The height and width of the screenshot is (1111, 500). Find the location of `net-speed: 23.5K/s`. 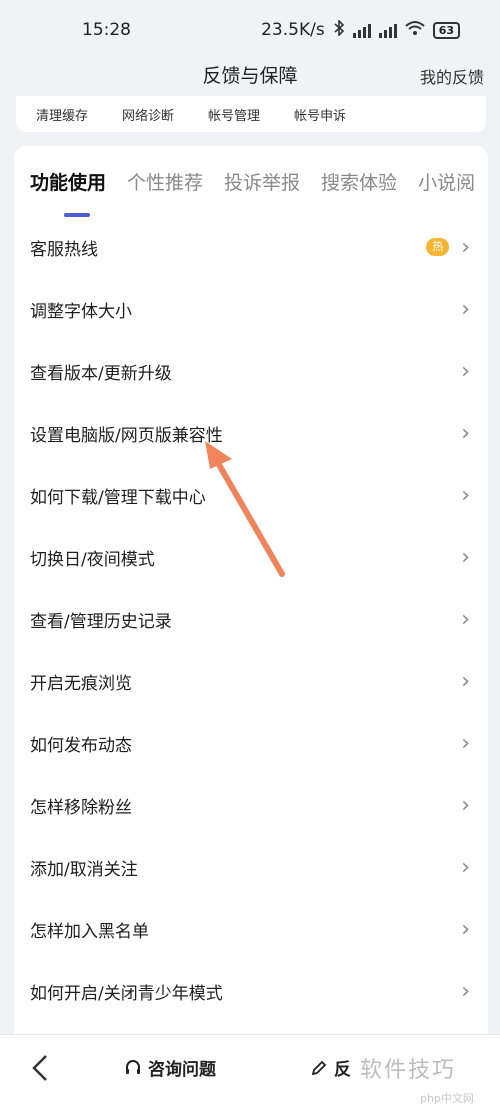

net-speed: 23.5K/s is located at coordinates (293, 30).